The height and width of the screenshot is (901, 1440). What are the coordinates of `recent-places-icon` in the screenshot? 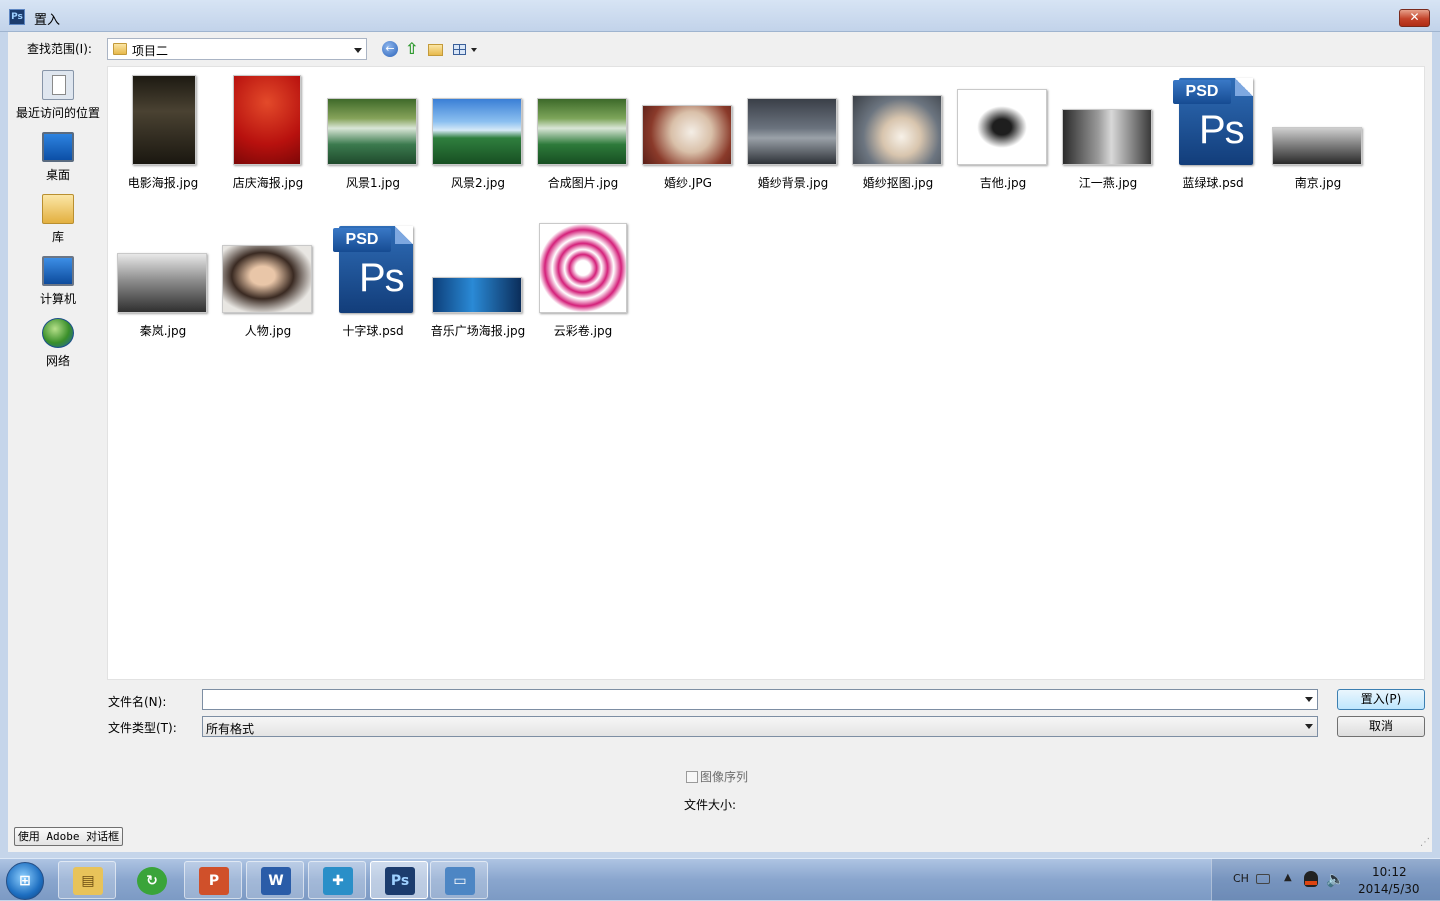 It's located at (58, 85).